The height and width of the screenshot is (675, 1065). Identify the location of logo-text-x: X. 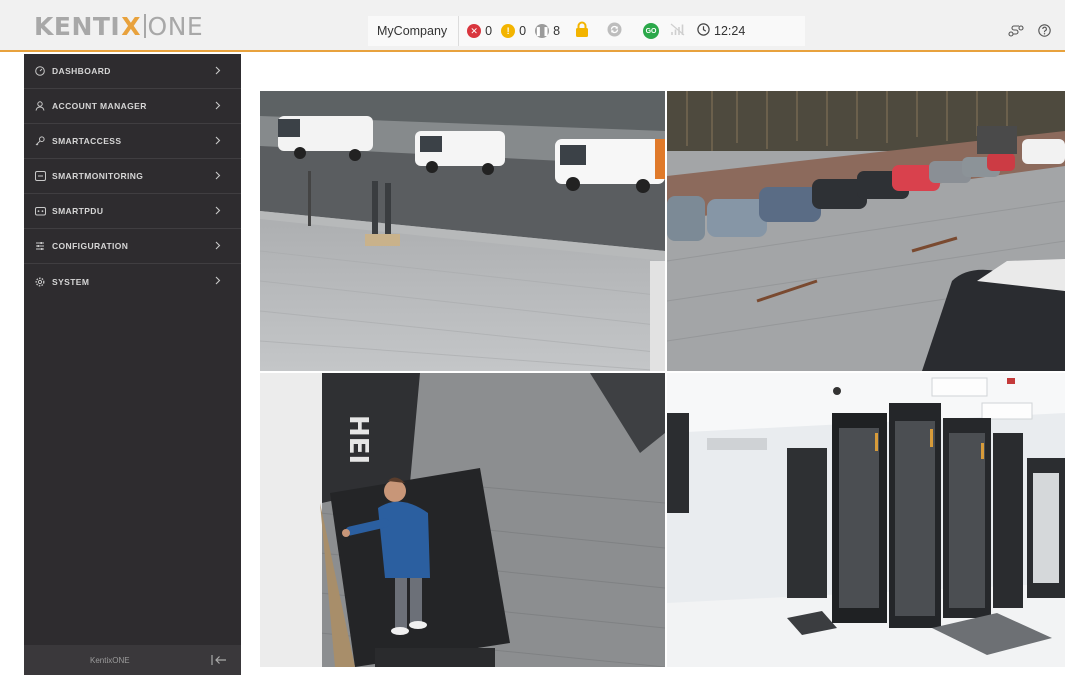
(131, 26).